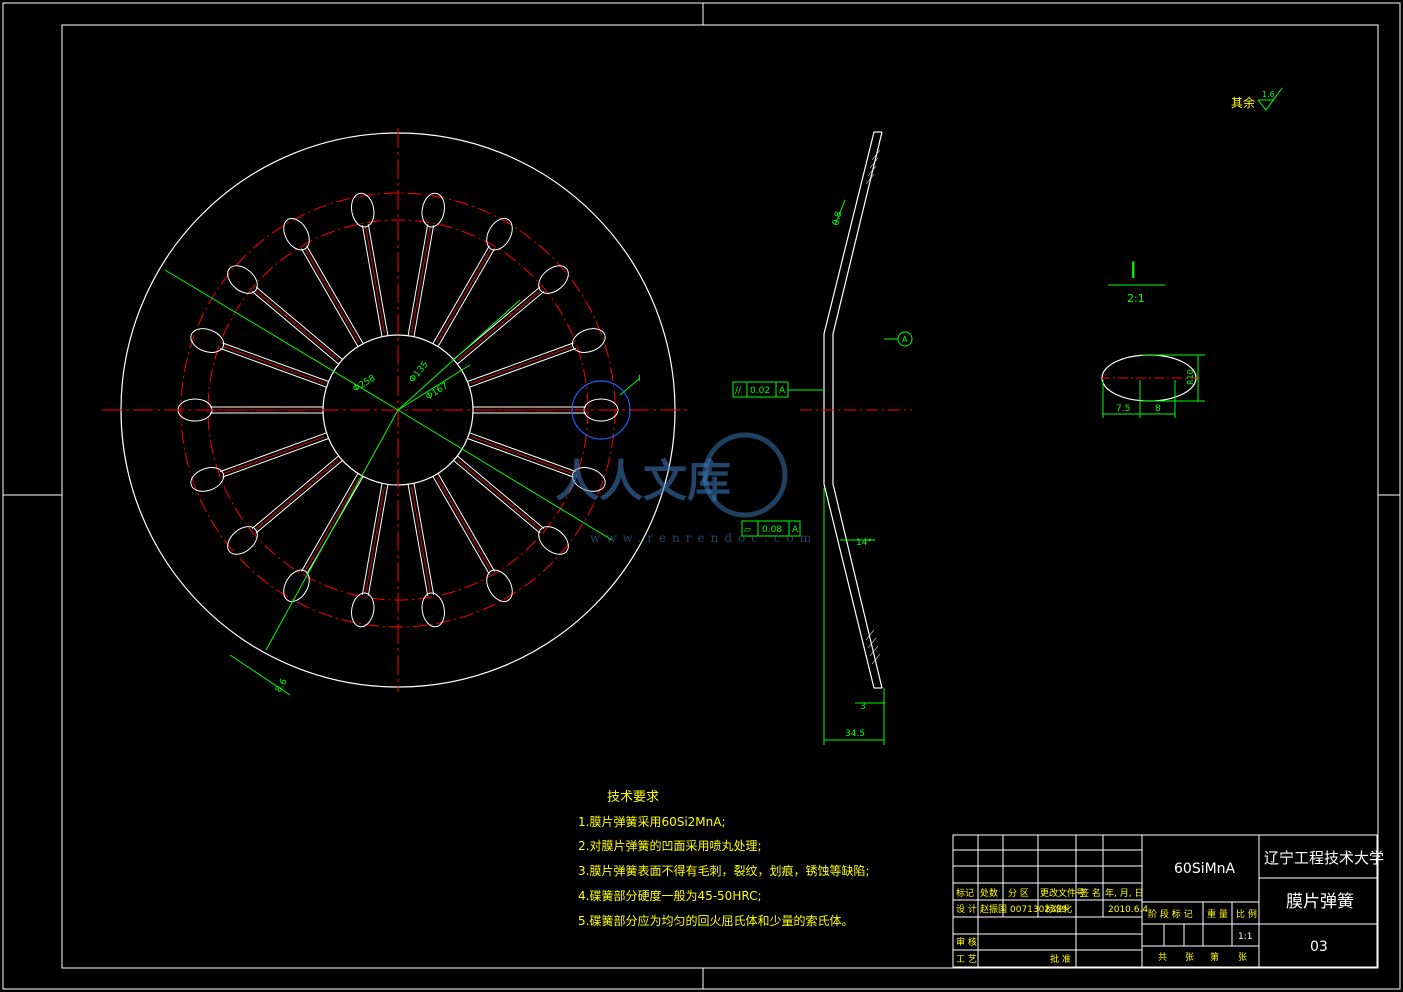 This screenshot has height=992, width=1403. Describe the element at coordinates (1123, 409) in the screenshot. I see `detail-dim-left: 7.5` at that location.